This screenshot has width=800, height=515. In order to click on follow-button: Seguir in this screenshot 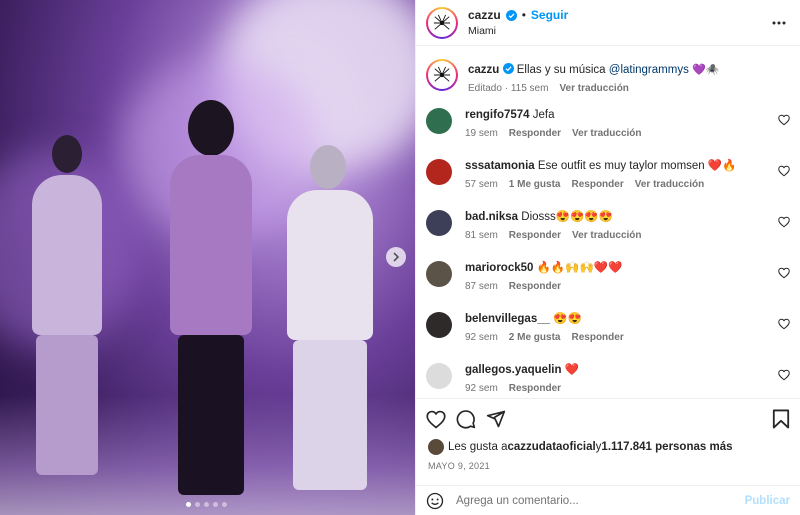, I will do `click(549, 15)`.